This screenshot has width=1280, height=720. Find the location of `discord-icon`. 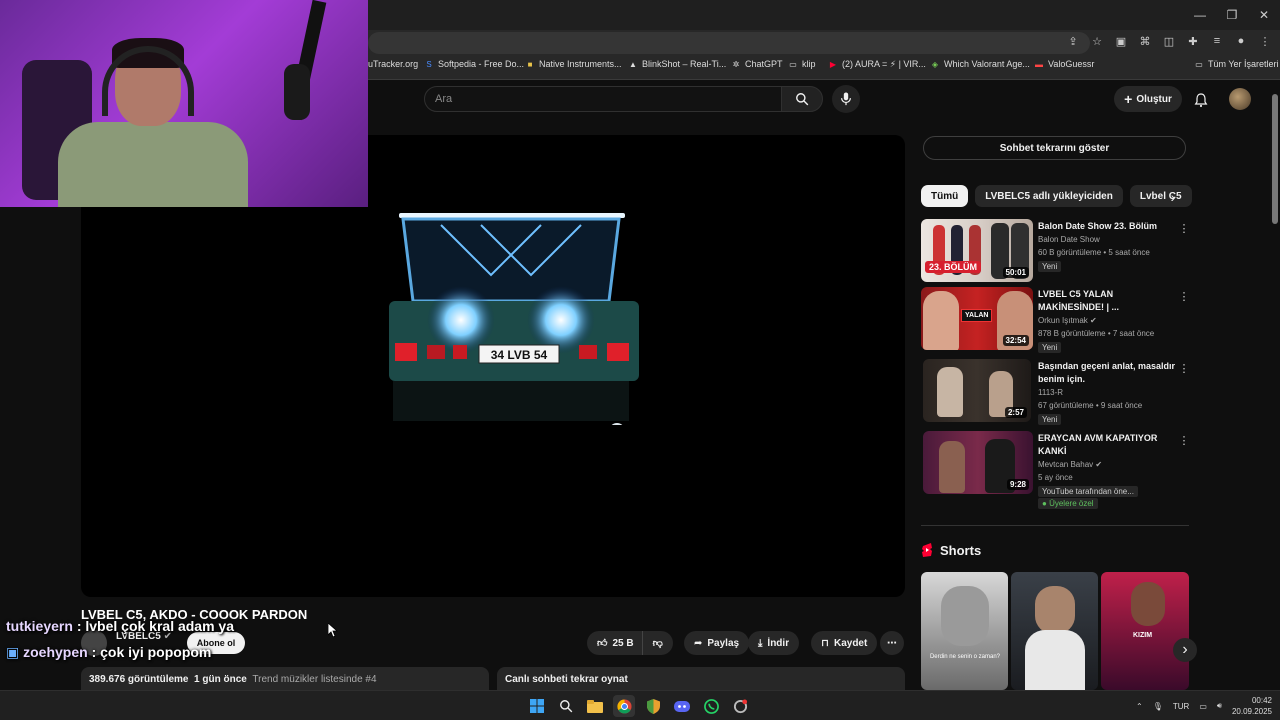

discord-icon is located at coordinates (682, 706).